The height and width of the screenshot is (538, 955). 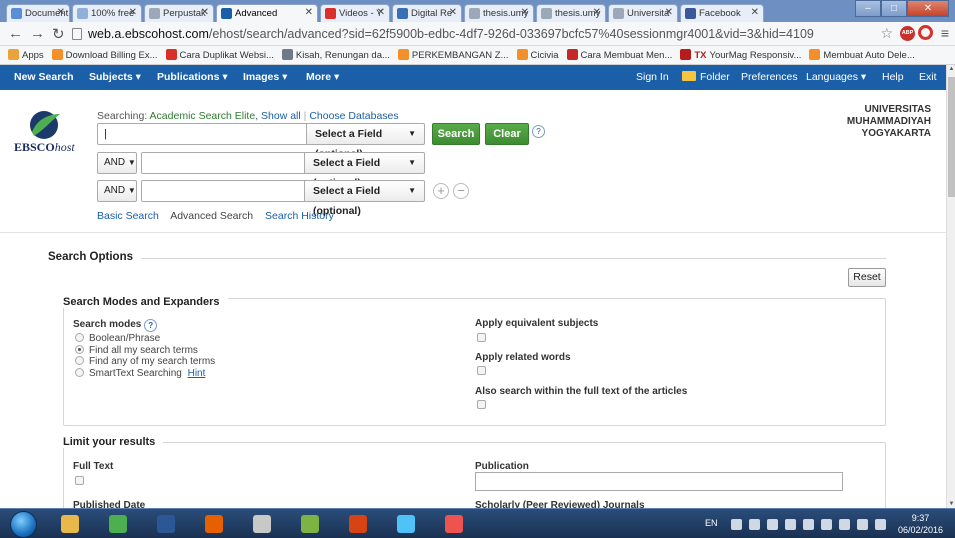 What do you see at coordinates (836, 77) in the screenshot?
I see `ebsco-nav-item: Languages ▾` at bounding box center [836, 77].